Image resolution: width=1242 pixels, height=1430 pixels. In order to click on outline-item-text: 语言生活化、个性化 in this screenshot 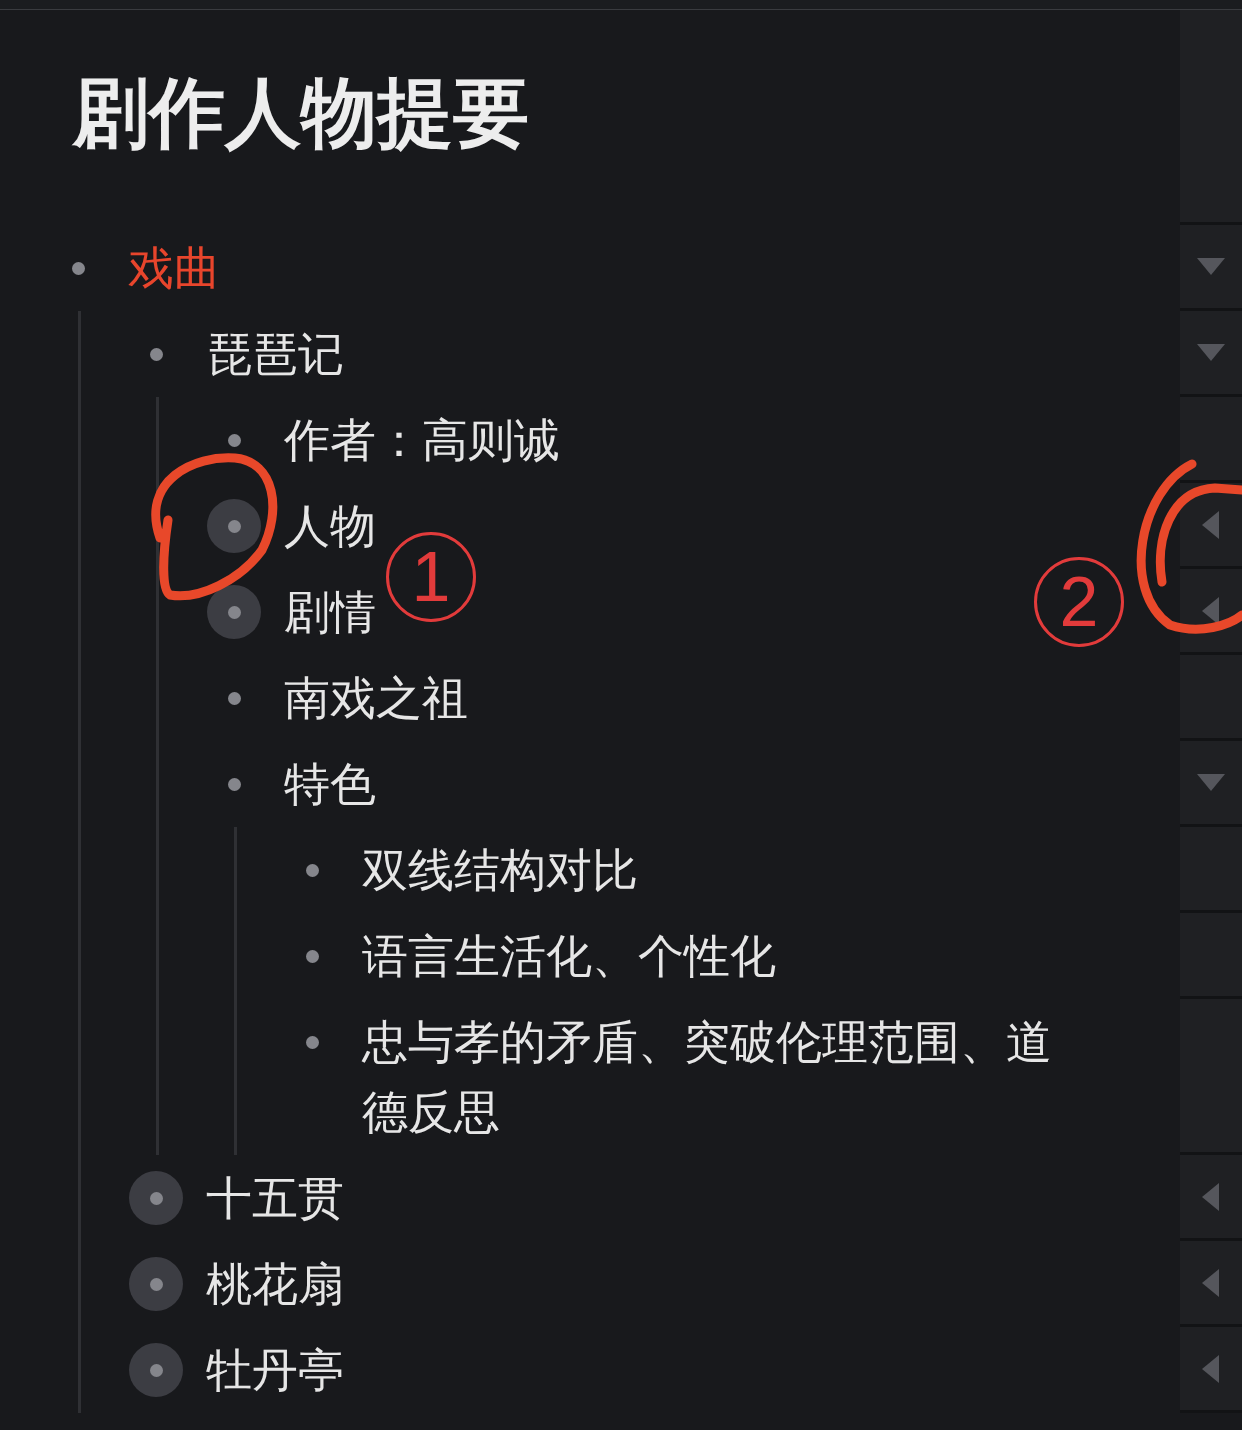, I will do `click(569, 956)`.